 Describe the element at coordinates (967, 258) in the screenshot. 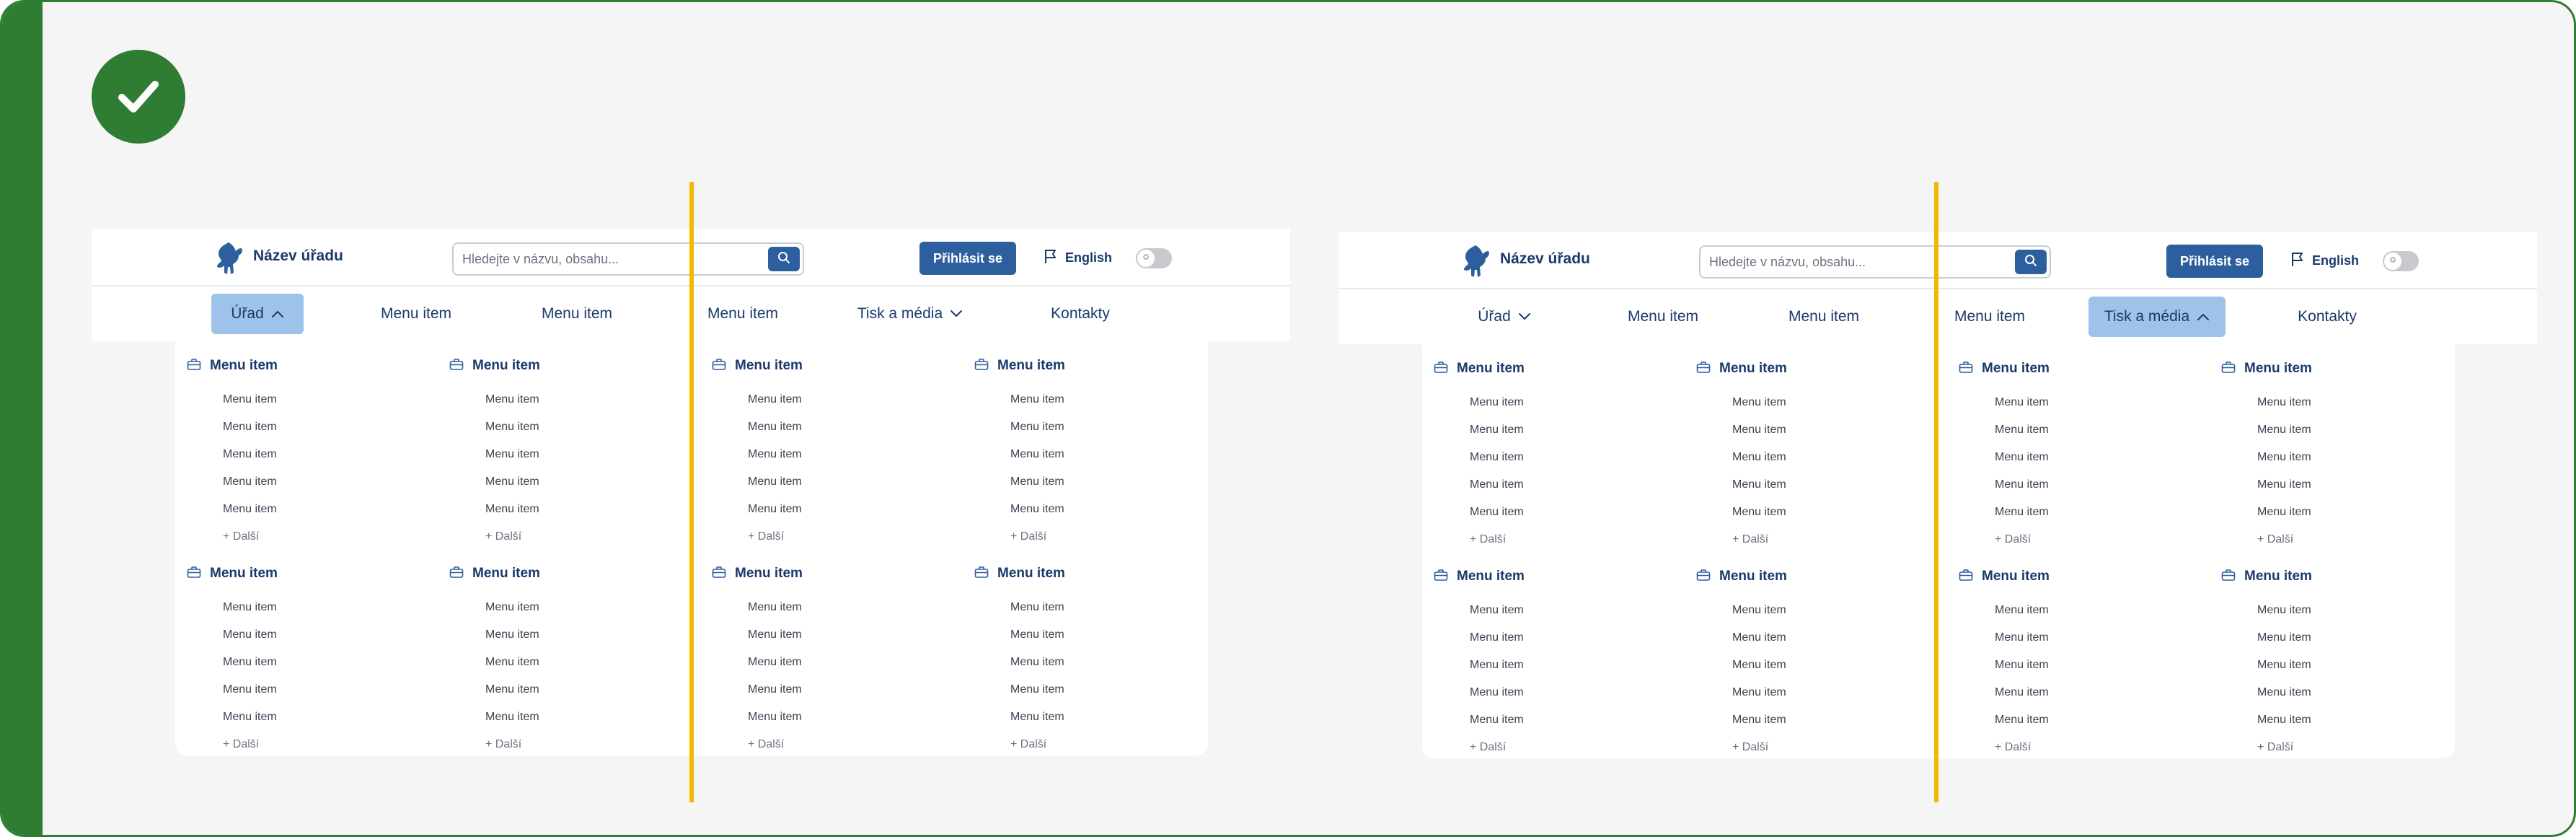

I see `login-button: Přihlásit se` at that location.